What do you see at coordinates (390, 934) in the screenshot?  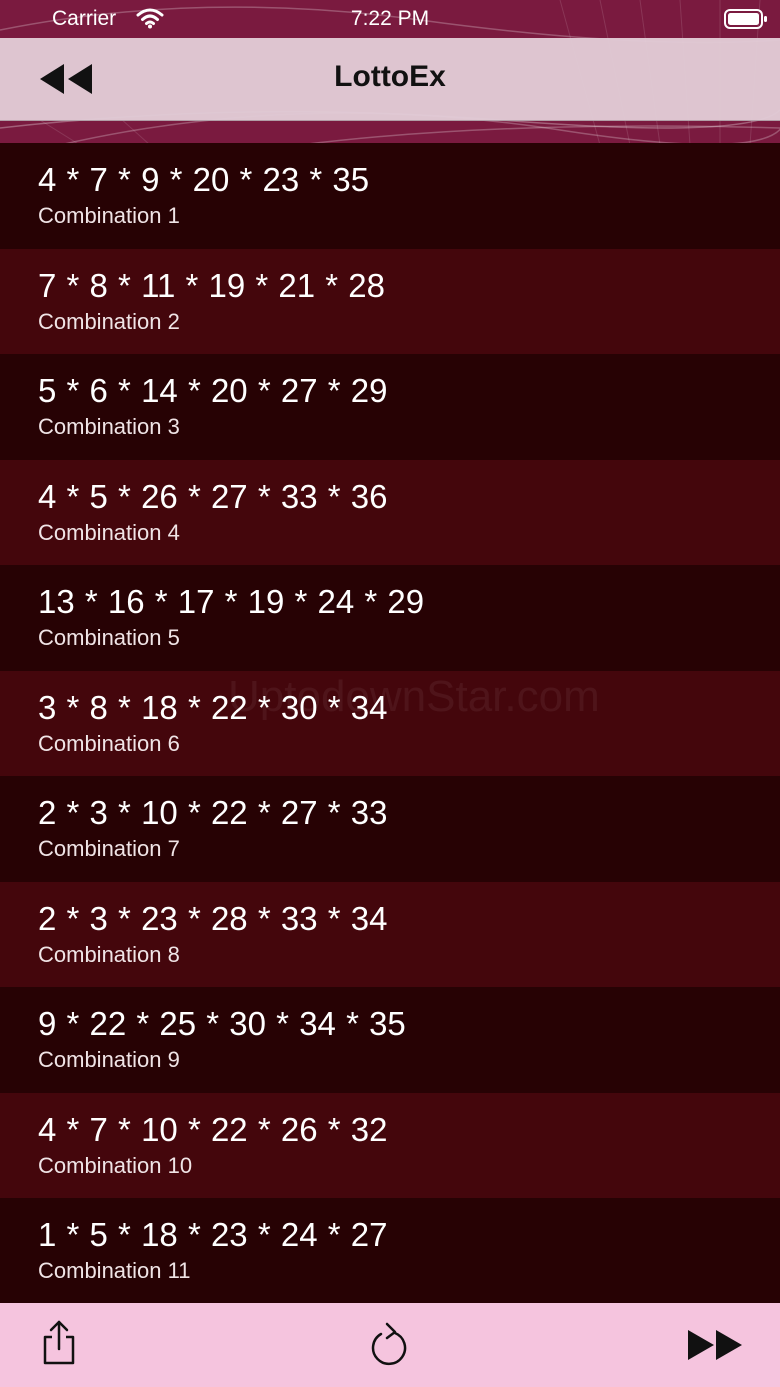 I see `list-item: 2 * 3 * 23 * 28 * 33 * 34 Combination 8` at bounding box center [390, 934].